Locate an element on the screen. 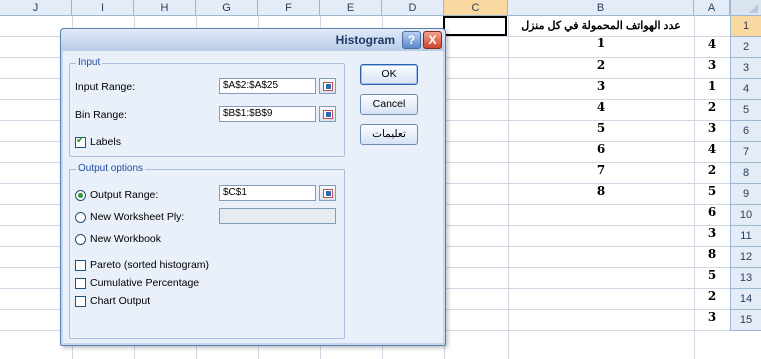 This screenshot has height=359, width=761. col-header-a: A is located at coordinates (712, 8).